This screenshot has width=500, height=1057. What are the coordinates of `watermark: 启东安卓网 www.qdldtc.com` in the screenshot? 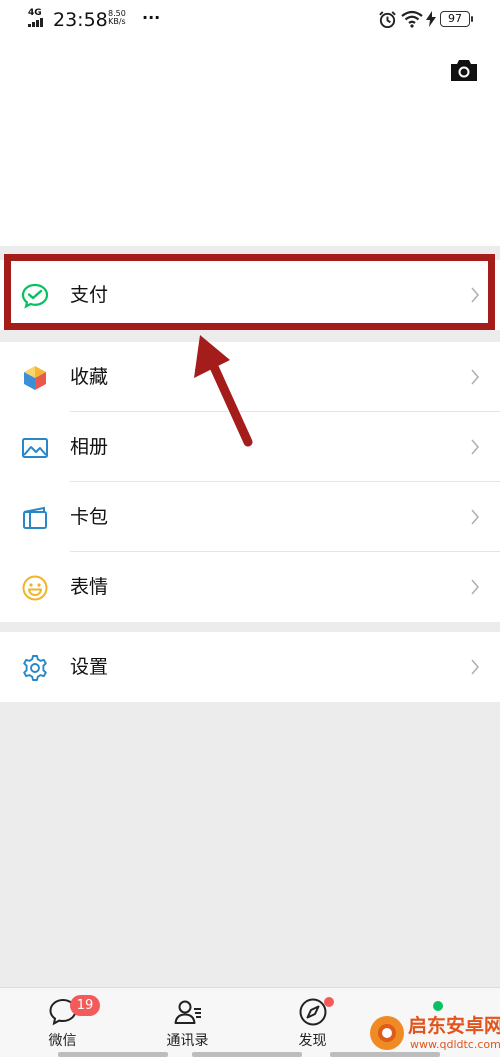 It's located at (435, 1035).